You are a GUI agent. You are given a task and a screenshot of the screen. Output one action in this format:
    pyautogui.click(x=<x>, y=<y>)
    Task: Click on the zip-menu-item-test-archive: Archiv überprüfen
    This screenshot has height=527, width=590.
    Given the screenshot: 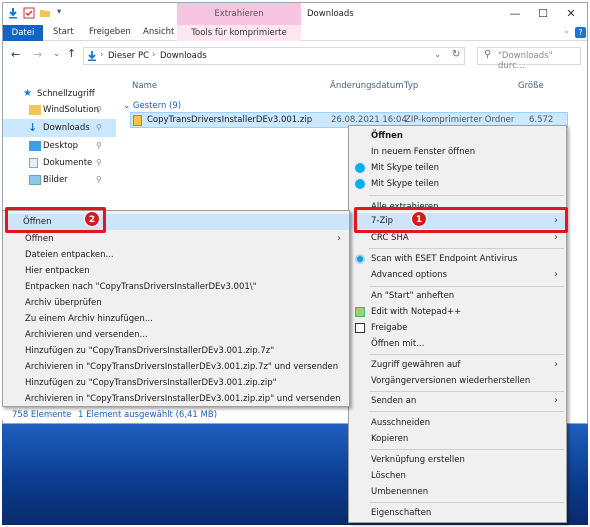 What is the action you would take?
    pyautogui.click(x=176, y=303)
    